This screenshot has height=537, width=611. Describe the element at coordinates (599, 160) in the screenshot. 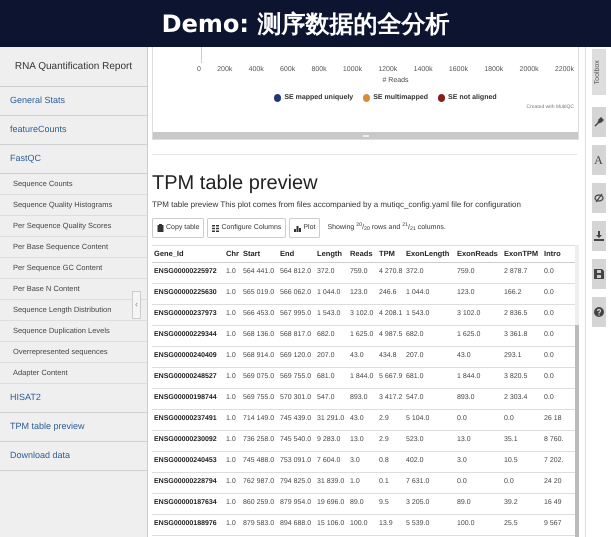

I see `toolbox-button: A` at that location.